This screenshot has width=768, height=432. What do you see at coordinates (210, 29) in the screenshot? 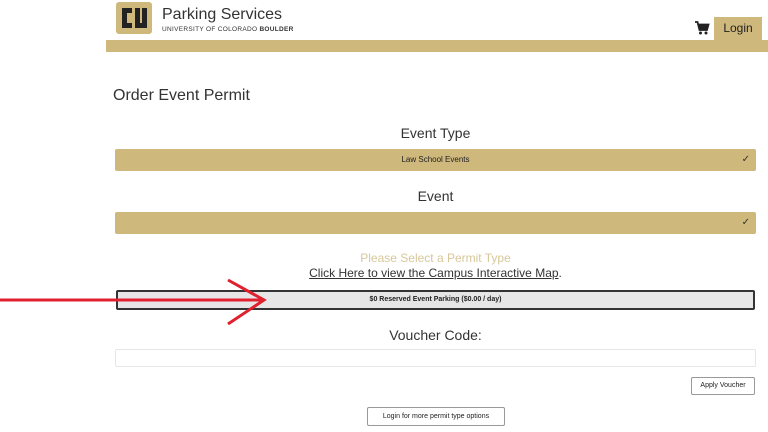
I see `brand-subtitle-prefix: UNIVERSITY OF COLORADO` at bounding box center [210, 29].